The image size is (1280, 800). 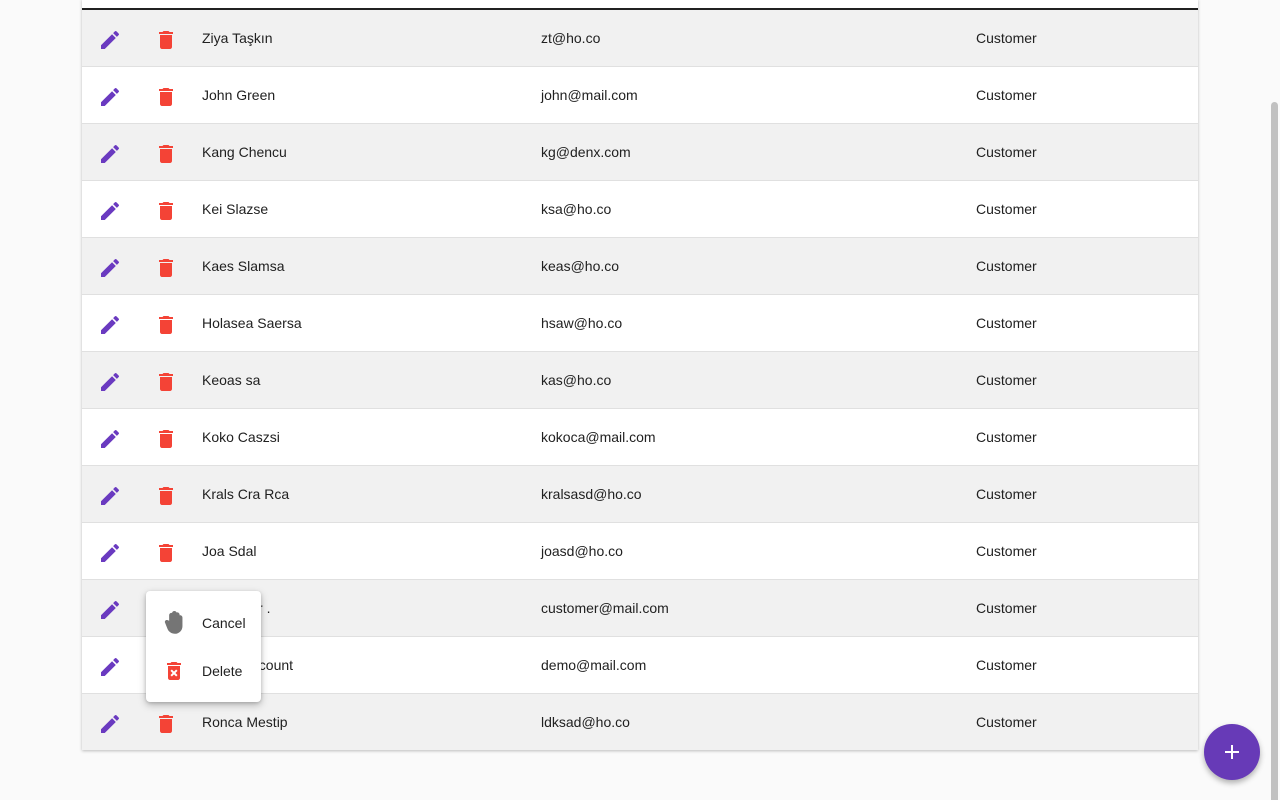 I want to click on cell-name: John Green, so click(x=239, y=95).